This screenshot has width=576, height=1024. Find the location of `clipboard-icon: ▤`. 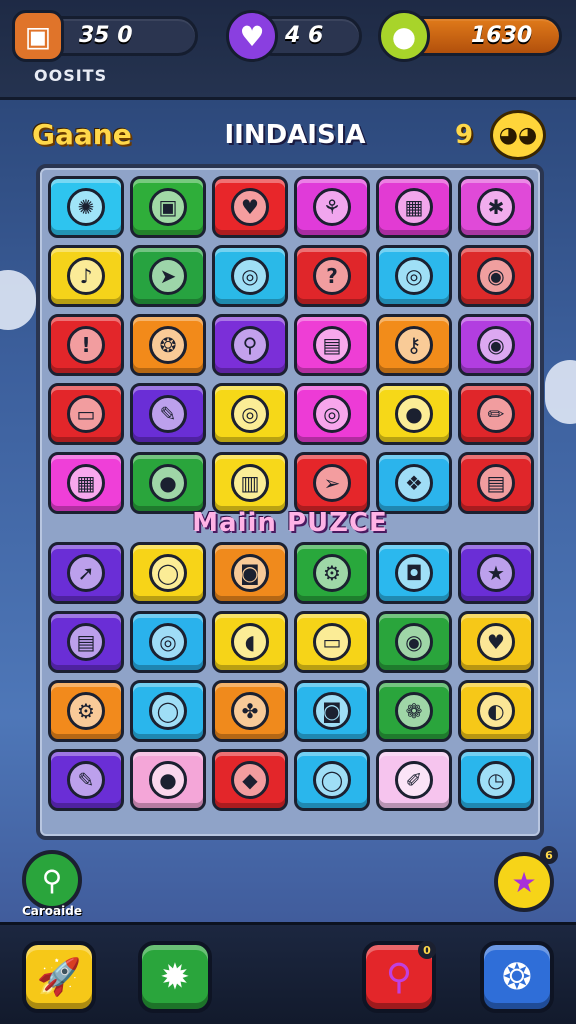

clipboard-icon: ▤ is located at coordinates (332, 345).